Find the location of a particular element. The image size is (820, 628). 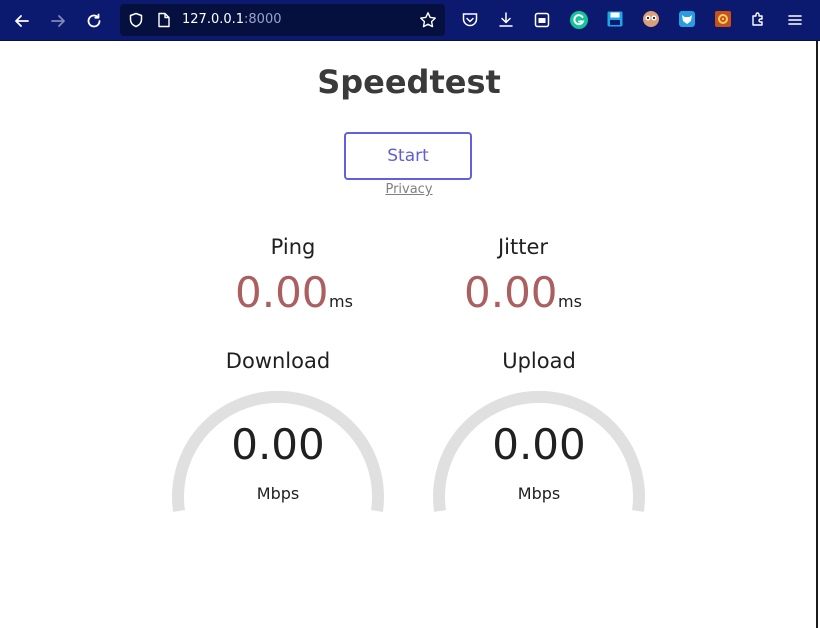

ping-label: Ping is located at coordinates (293, 247).